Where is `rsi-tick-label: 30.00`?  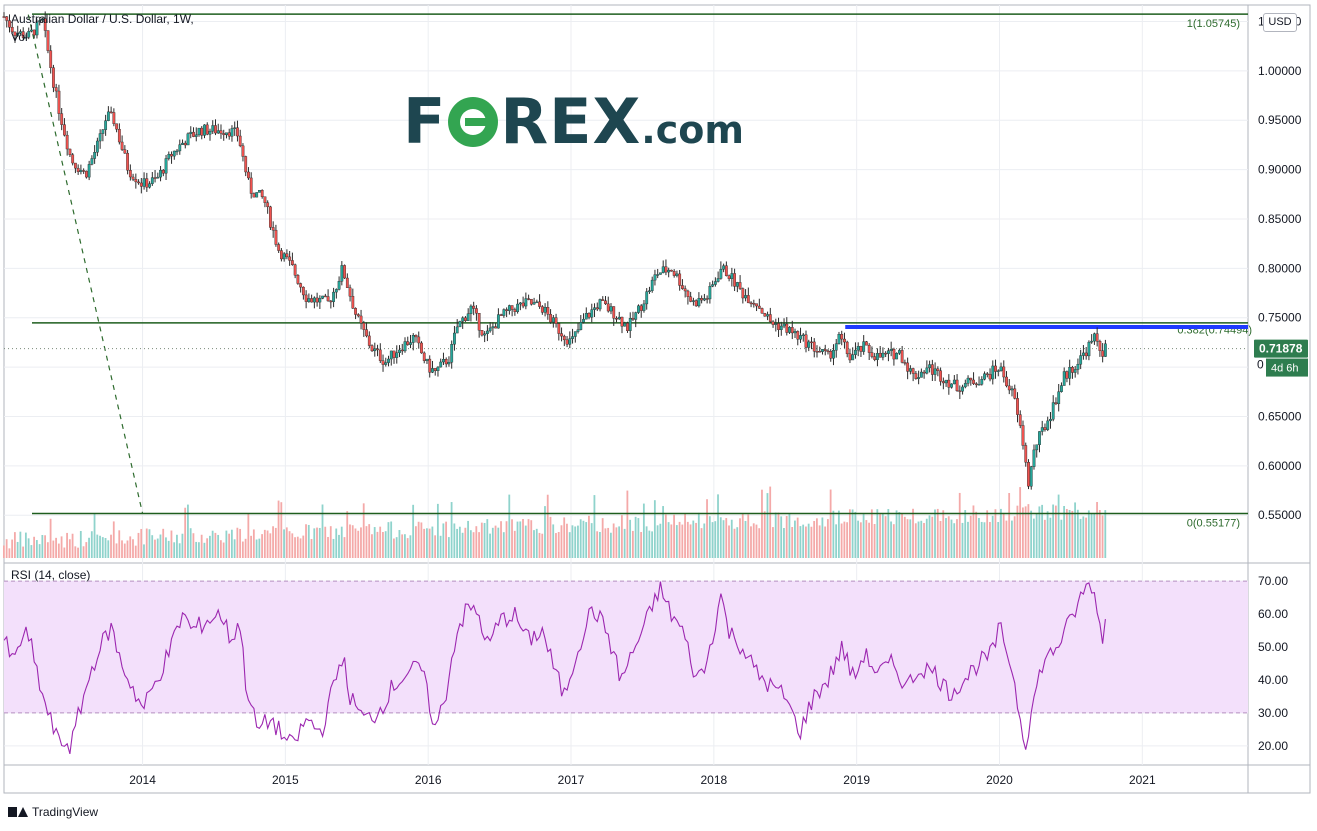
rsi-tick-label: 30.00 is located at coordinates (1273, 713).